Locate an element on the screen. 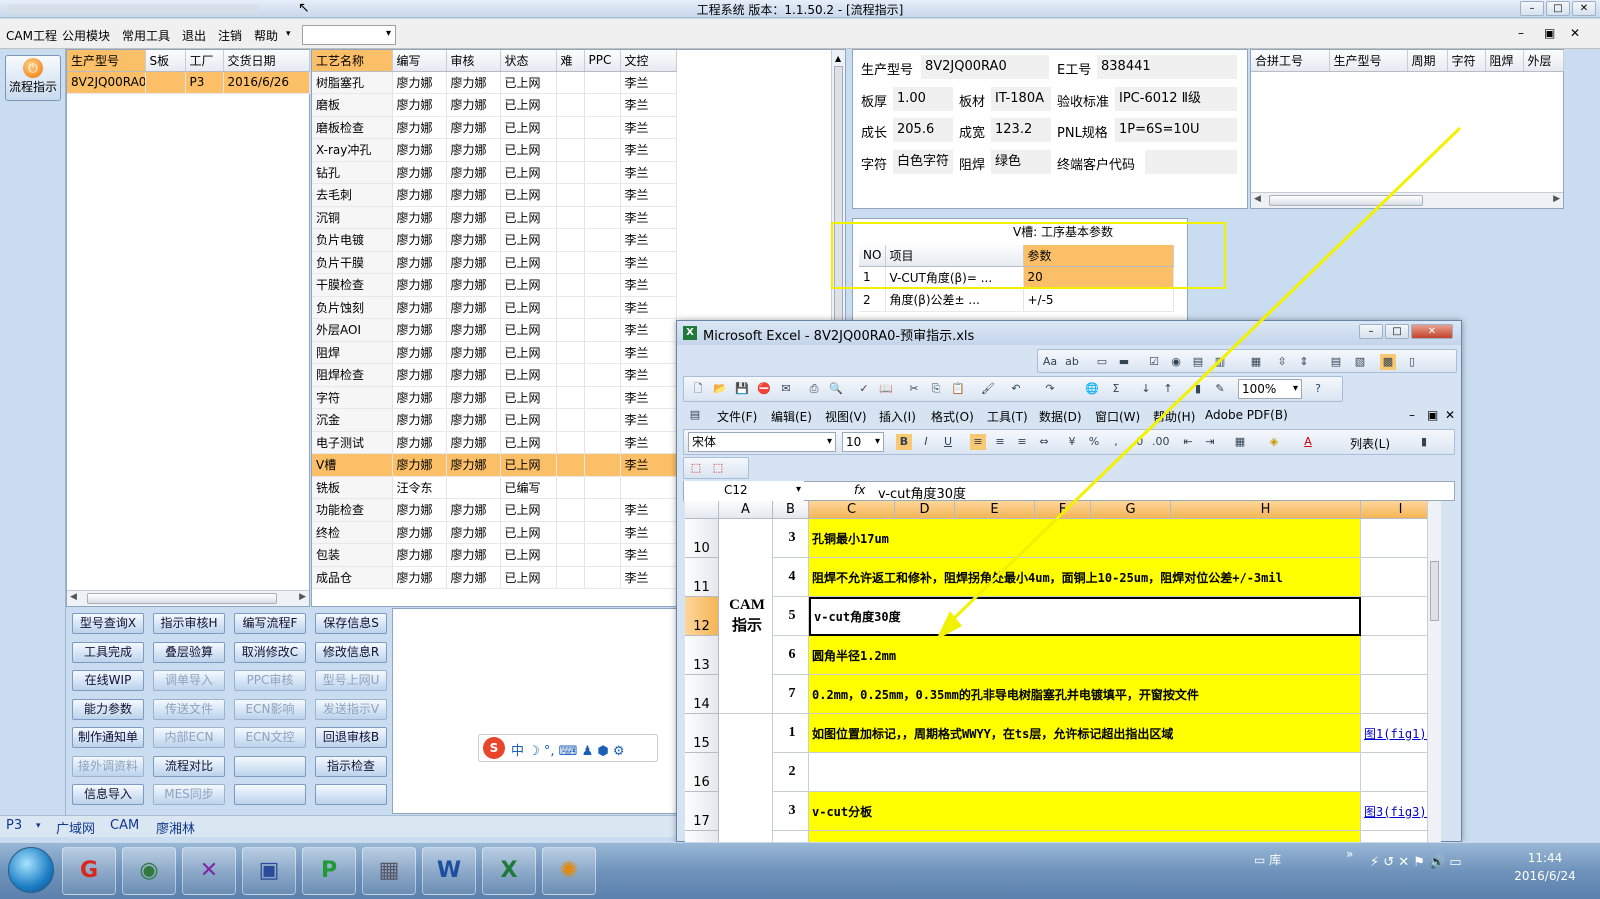 The width and height of the screenshot is (1600, 899). cell-c: 圆角半径1.2mm is located at coordinates (1085, 655).